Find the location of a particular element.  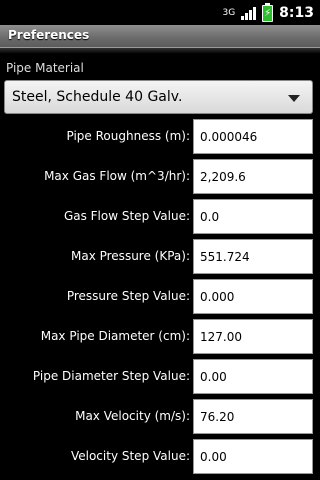

field-row-velocity-step: Velocity Step Value: is located at coordinates (160, 458).